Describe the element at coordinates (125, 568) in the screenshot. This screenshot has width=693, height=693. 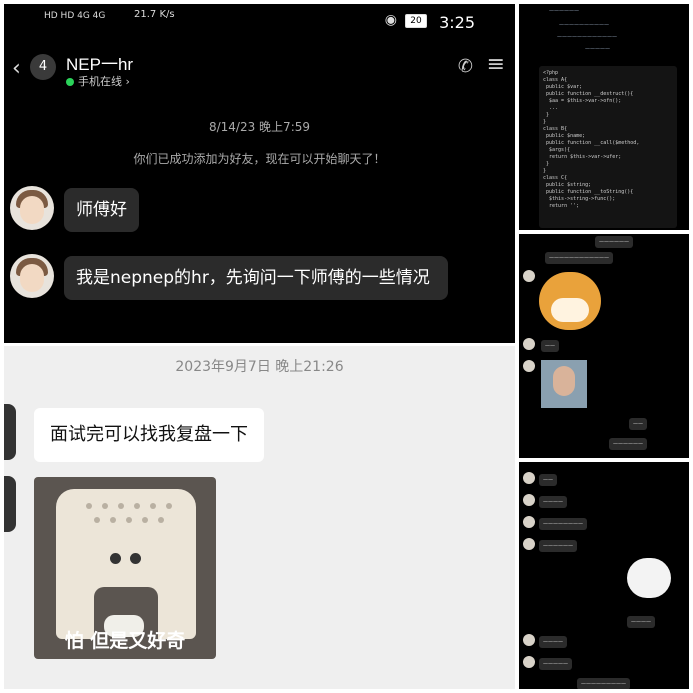
I see `sticker-image: 怕 但是又好奇` at that location.